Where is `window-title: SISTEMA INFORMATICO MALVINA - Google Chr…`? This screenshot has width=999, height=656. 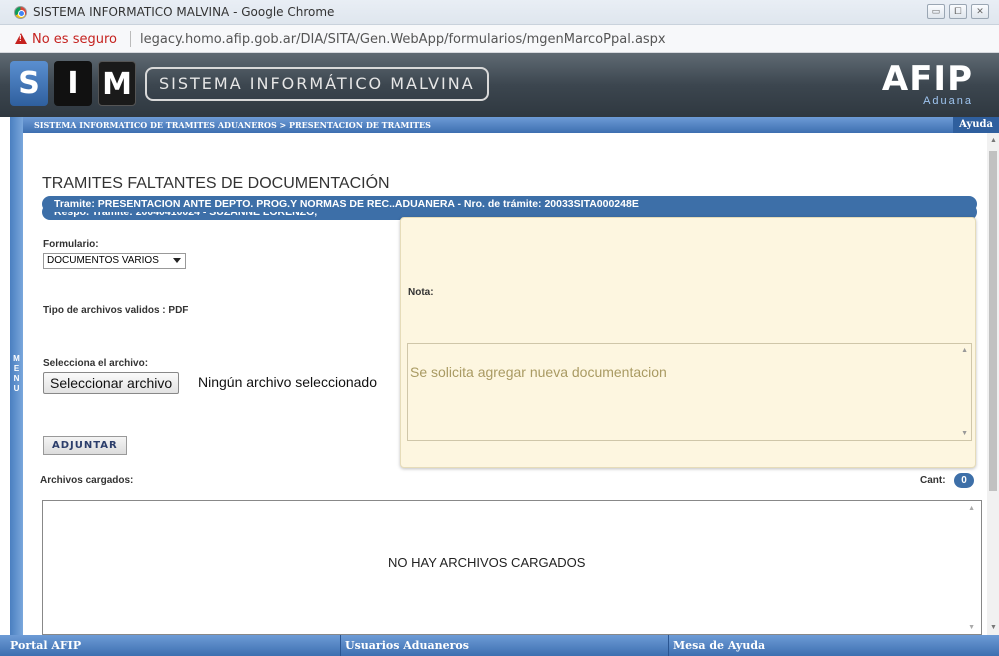
window-title: SISTEMA INFORMATICO MALVINA - Google Chr… is located at coordinates (184, 12).